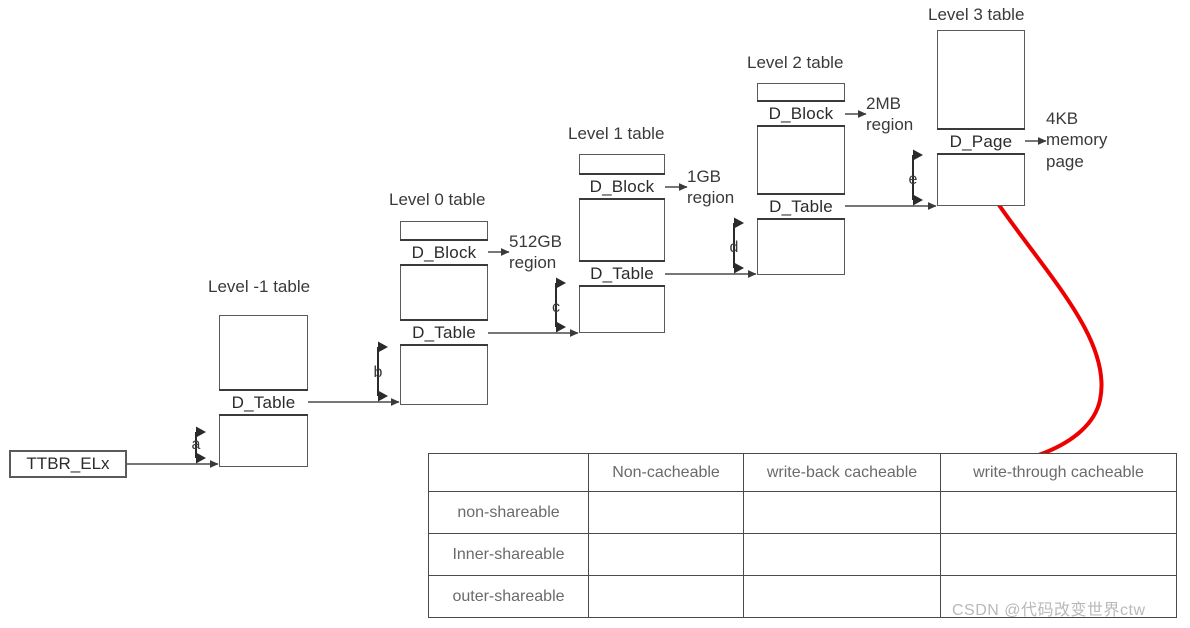  What do you see at coordinates (704, 176) in the screenshot?
I see `region-line-1: 1GB` at bounding box center [704, 176].